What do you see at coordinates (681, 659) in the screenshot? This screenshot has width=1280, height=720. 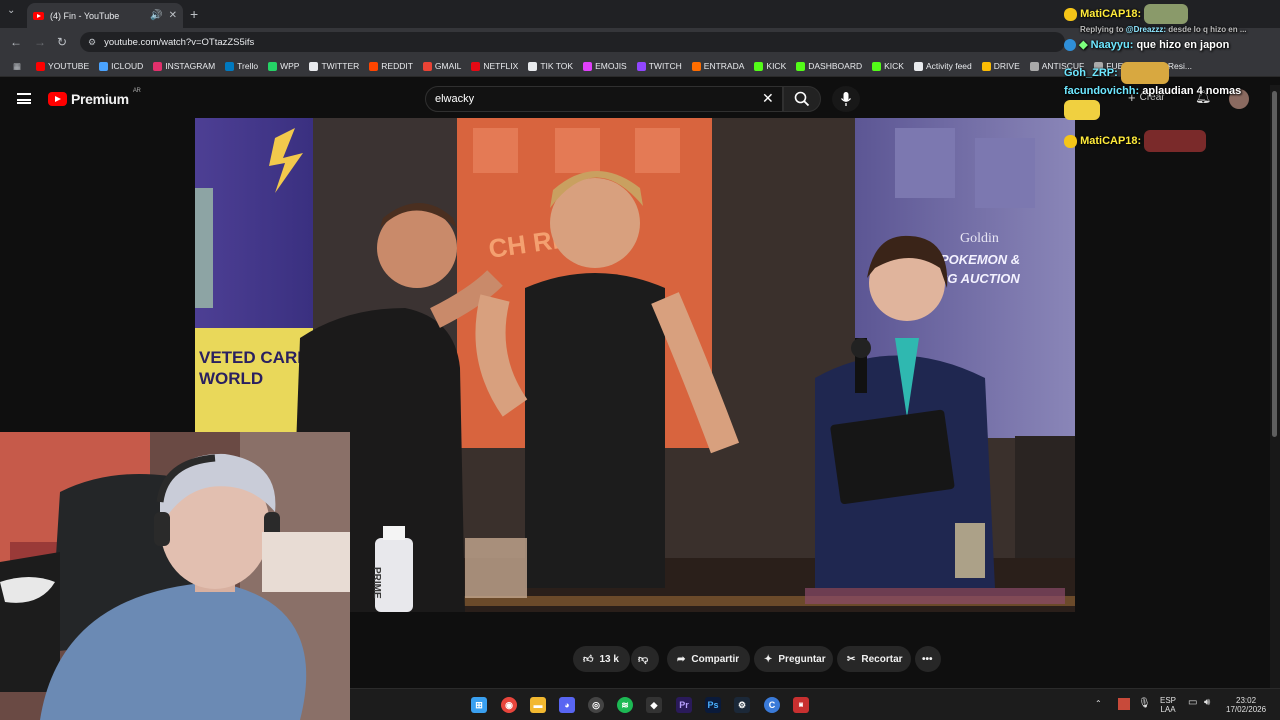 I see `share-icon: ➦` at bounding box center [681, 659].